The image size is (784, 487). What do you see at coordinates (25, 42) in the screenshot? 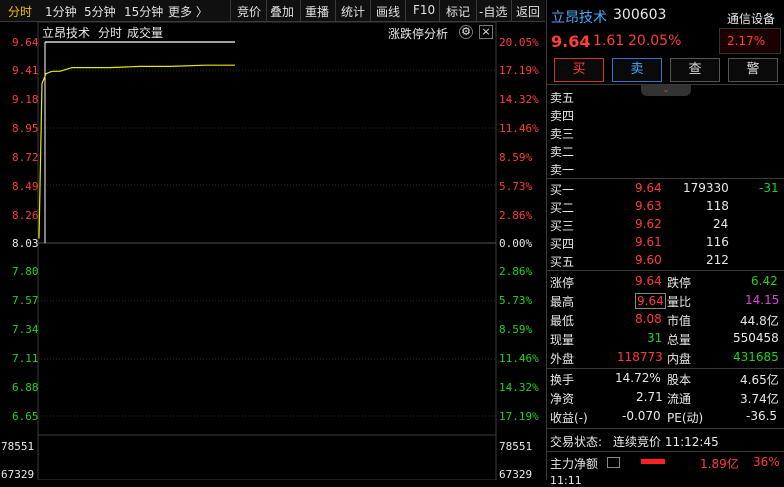
I see `price-tick: 9.64` at bounding box center [25, 42].